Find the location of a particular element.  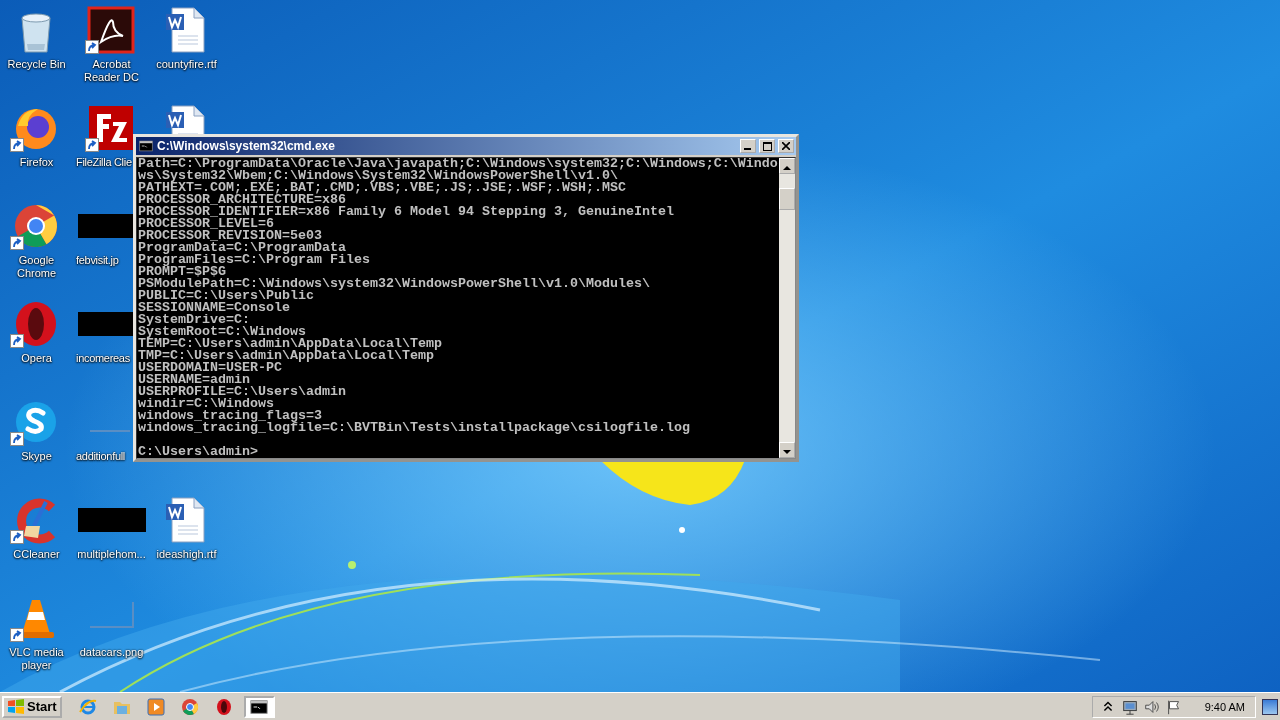

console-line: windows_tracing_flags=3 is located at coordinates (230, 416).